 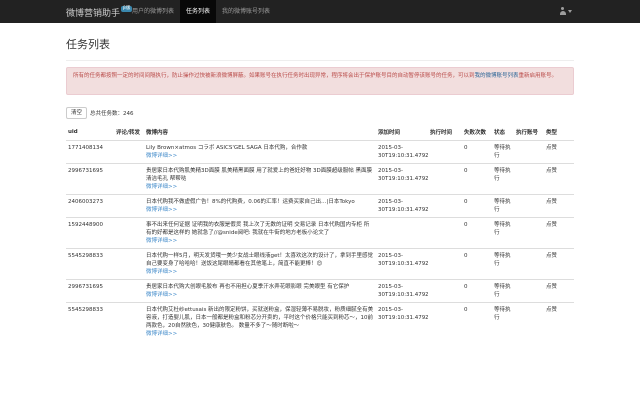 I want to click on toolbar: 清空 总共任务数：246, so click(x=100, y=113).